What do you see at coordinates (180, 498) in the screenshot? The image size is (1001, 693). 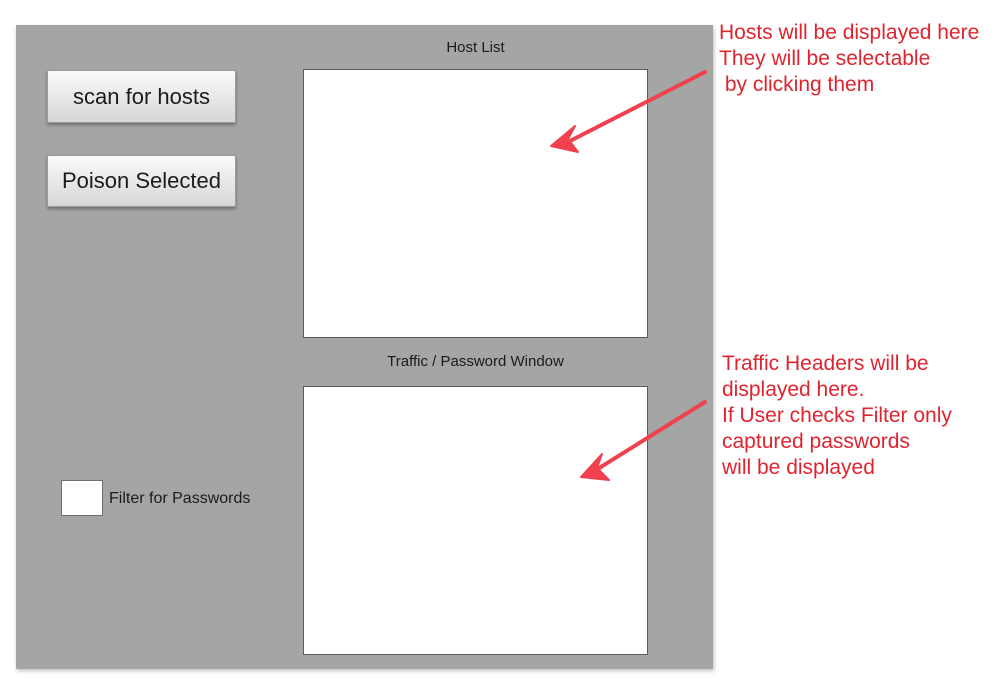 I see `filter-passwords-label: Filter for Passwords` at bounding box center [180, 498].